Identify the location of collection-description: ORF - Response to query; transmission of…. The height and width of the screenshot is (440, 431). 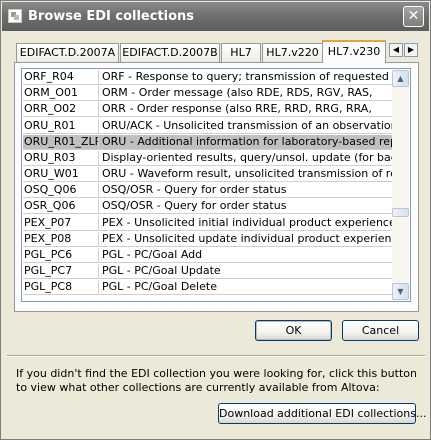
(247, 76).